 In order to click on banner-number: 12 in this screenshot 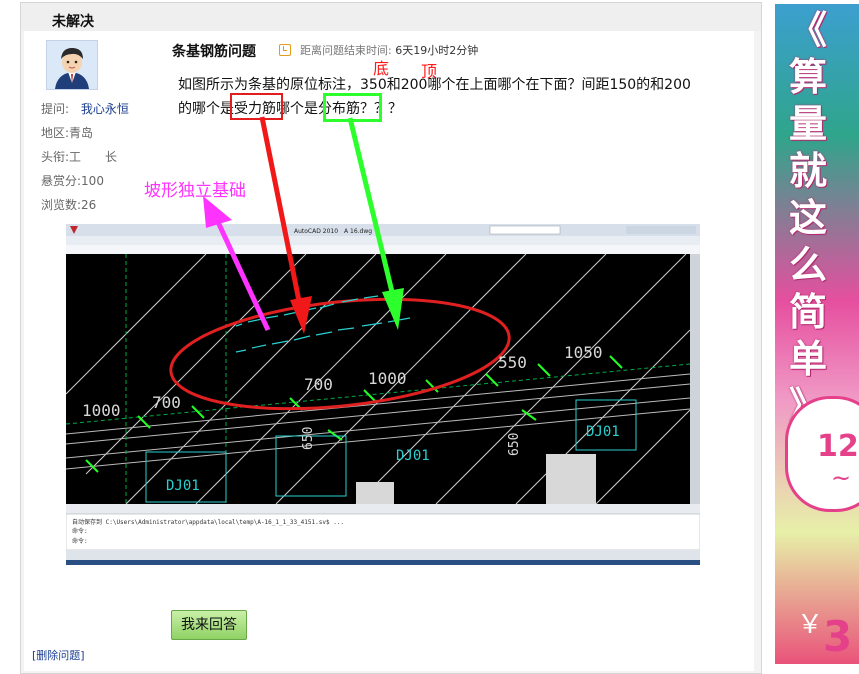, I will do `click(838, 446)`.